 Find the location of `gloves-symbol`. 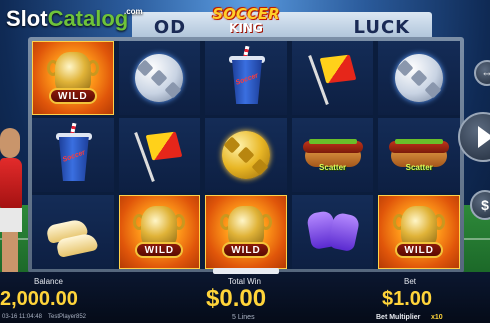

gloves-symbol is located at coordinates (333, 232).